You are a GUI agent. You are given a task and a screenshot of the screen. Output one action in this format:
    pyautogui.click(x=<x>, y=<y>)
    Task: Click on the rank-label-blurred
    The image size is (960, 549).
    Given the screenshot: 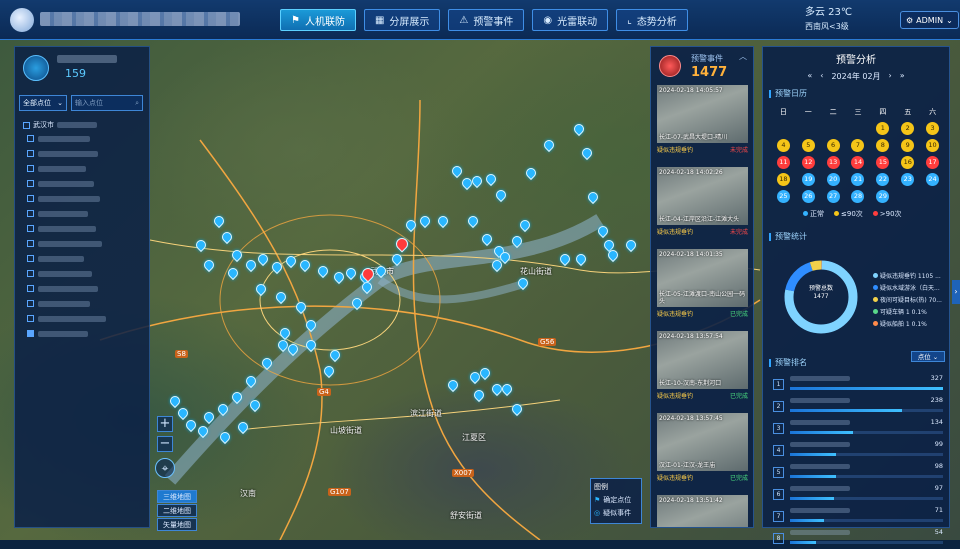 What is the action you would take?
    pyautogui.click(x=820, y=422)
    